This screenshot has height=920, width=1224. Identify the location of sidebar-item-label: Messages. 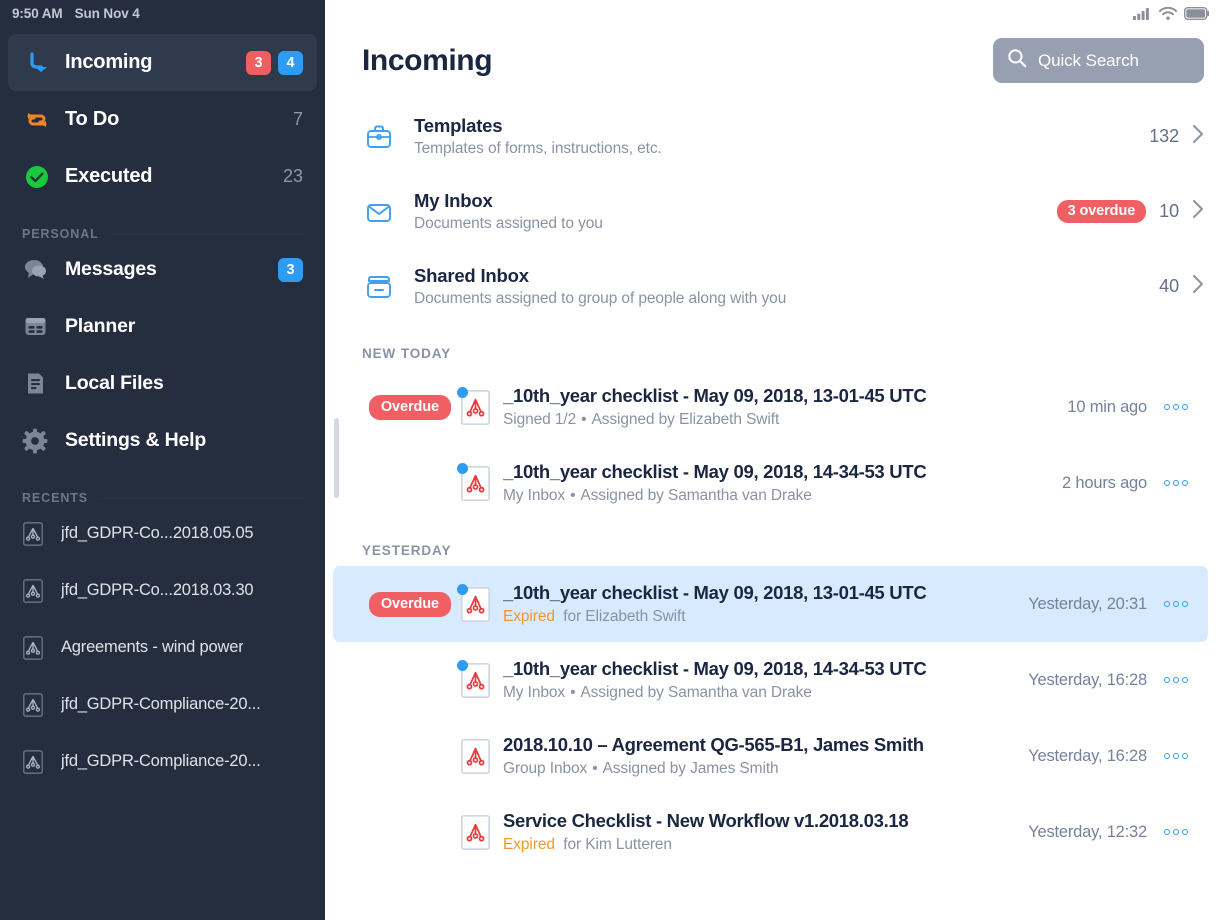
(111, 269).